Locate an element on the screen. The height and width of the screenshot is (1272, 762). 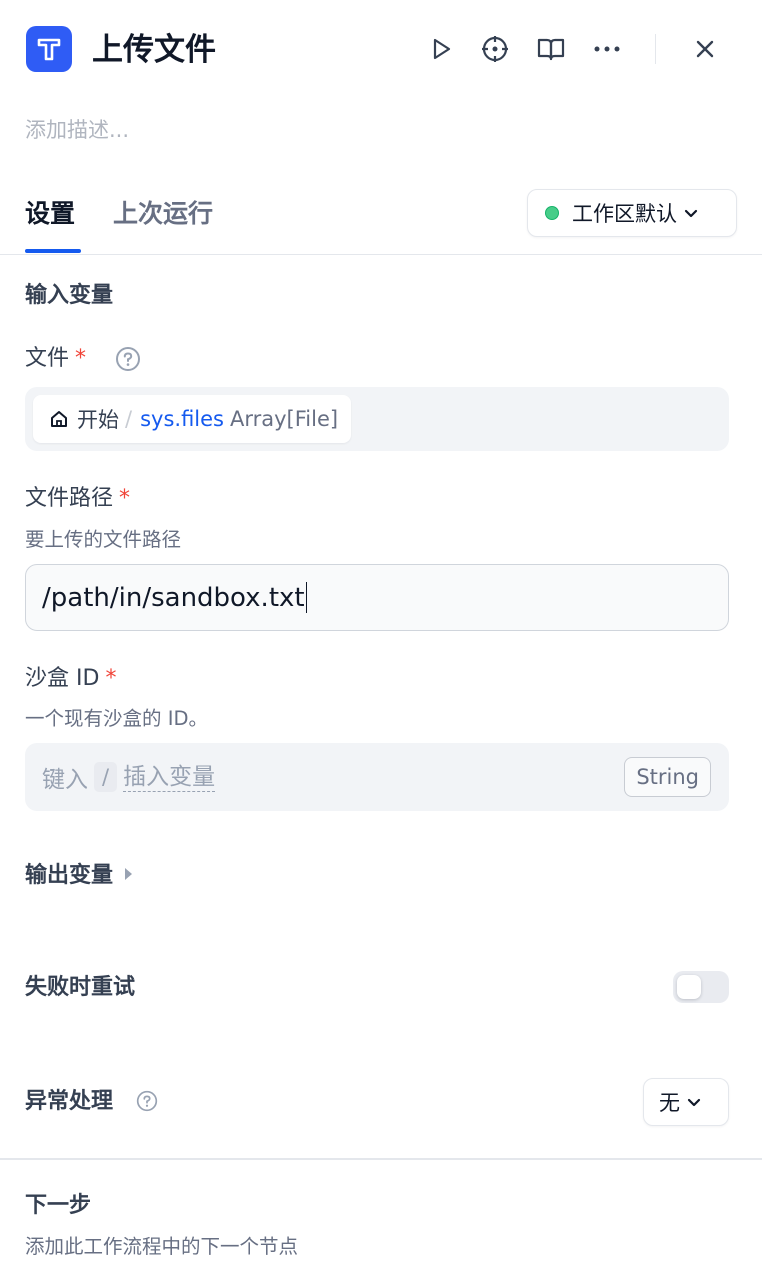
error-handling-label: 异常处理 is located at coordinates (69, 1101).